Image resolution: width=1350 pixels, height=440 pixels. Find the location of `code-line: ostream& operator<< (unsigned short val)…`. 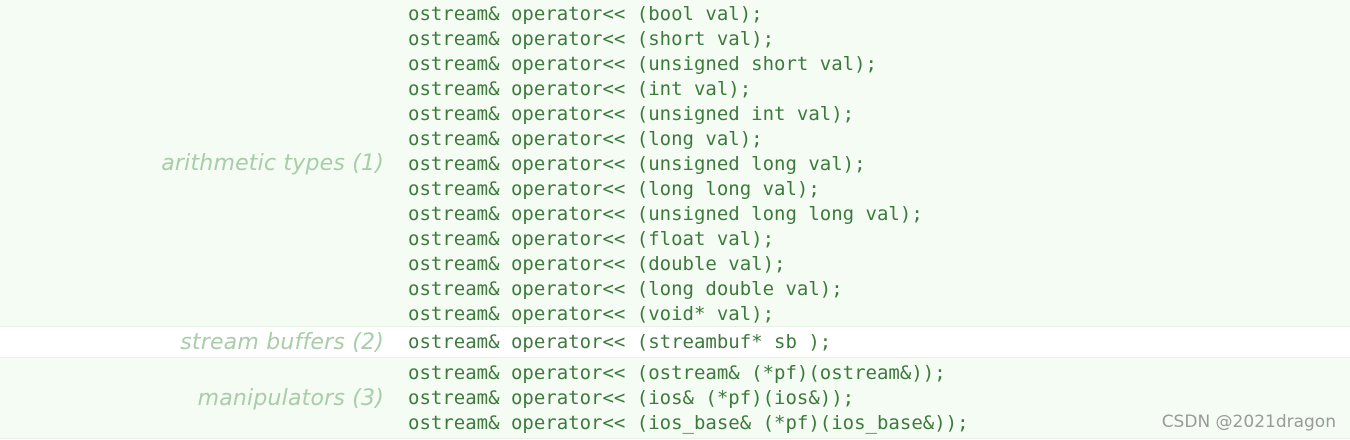

code-line: ostream& operator<< (unsigned short val)… is located at coordinates (642, 64).